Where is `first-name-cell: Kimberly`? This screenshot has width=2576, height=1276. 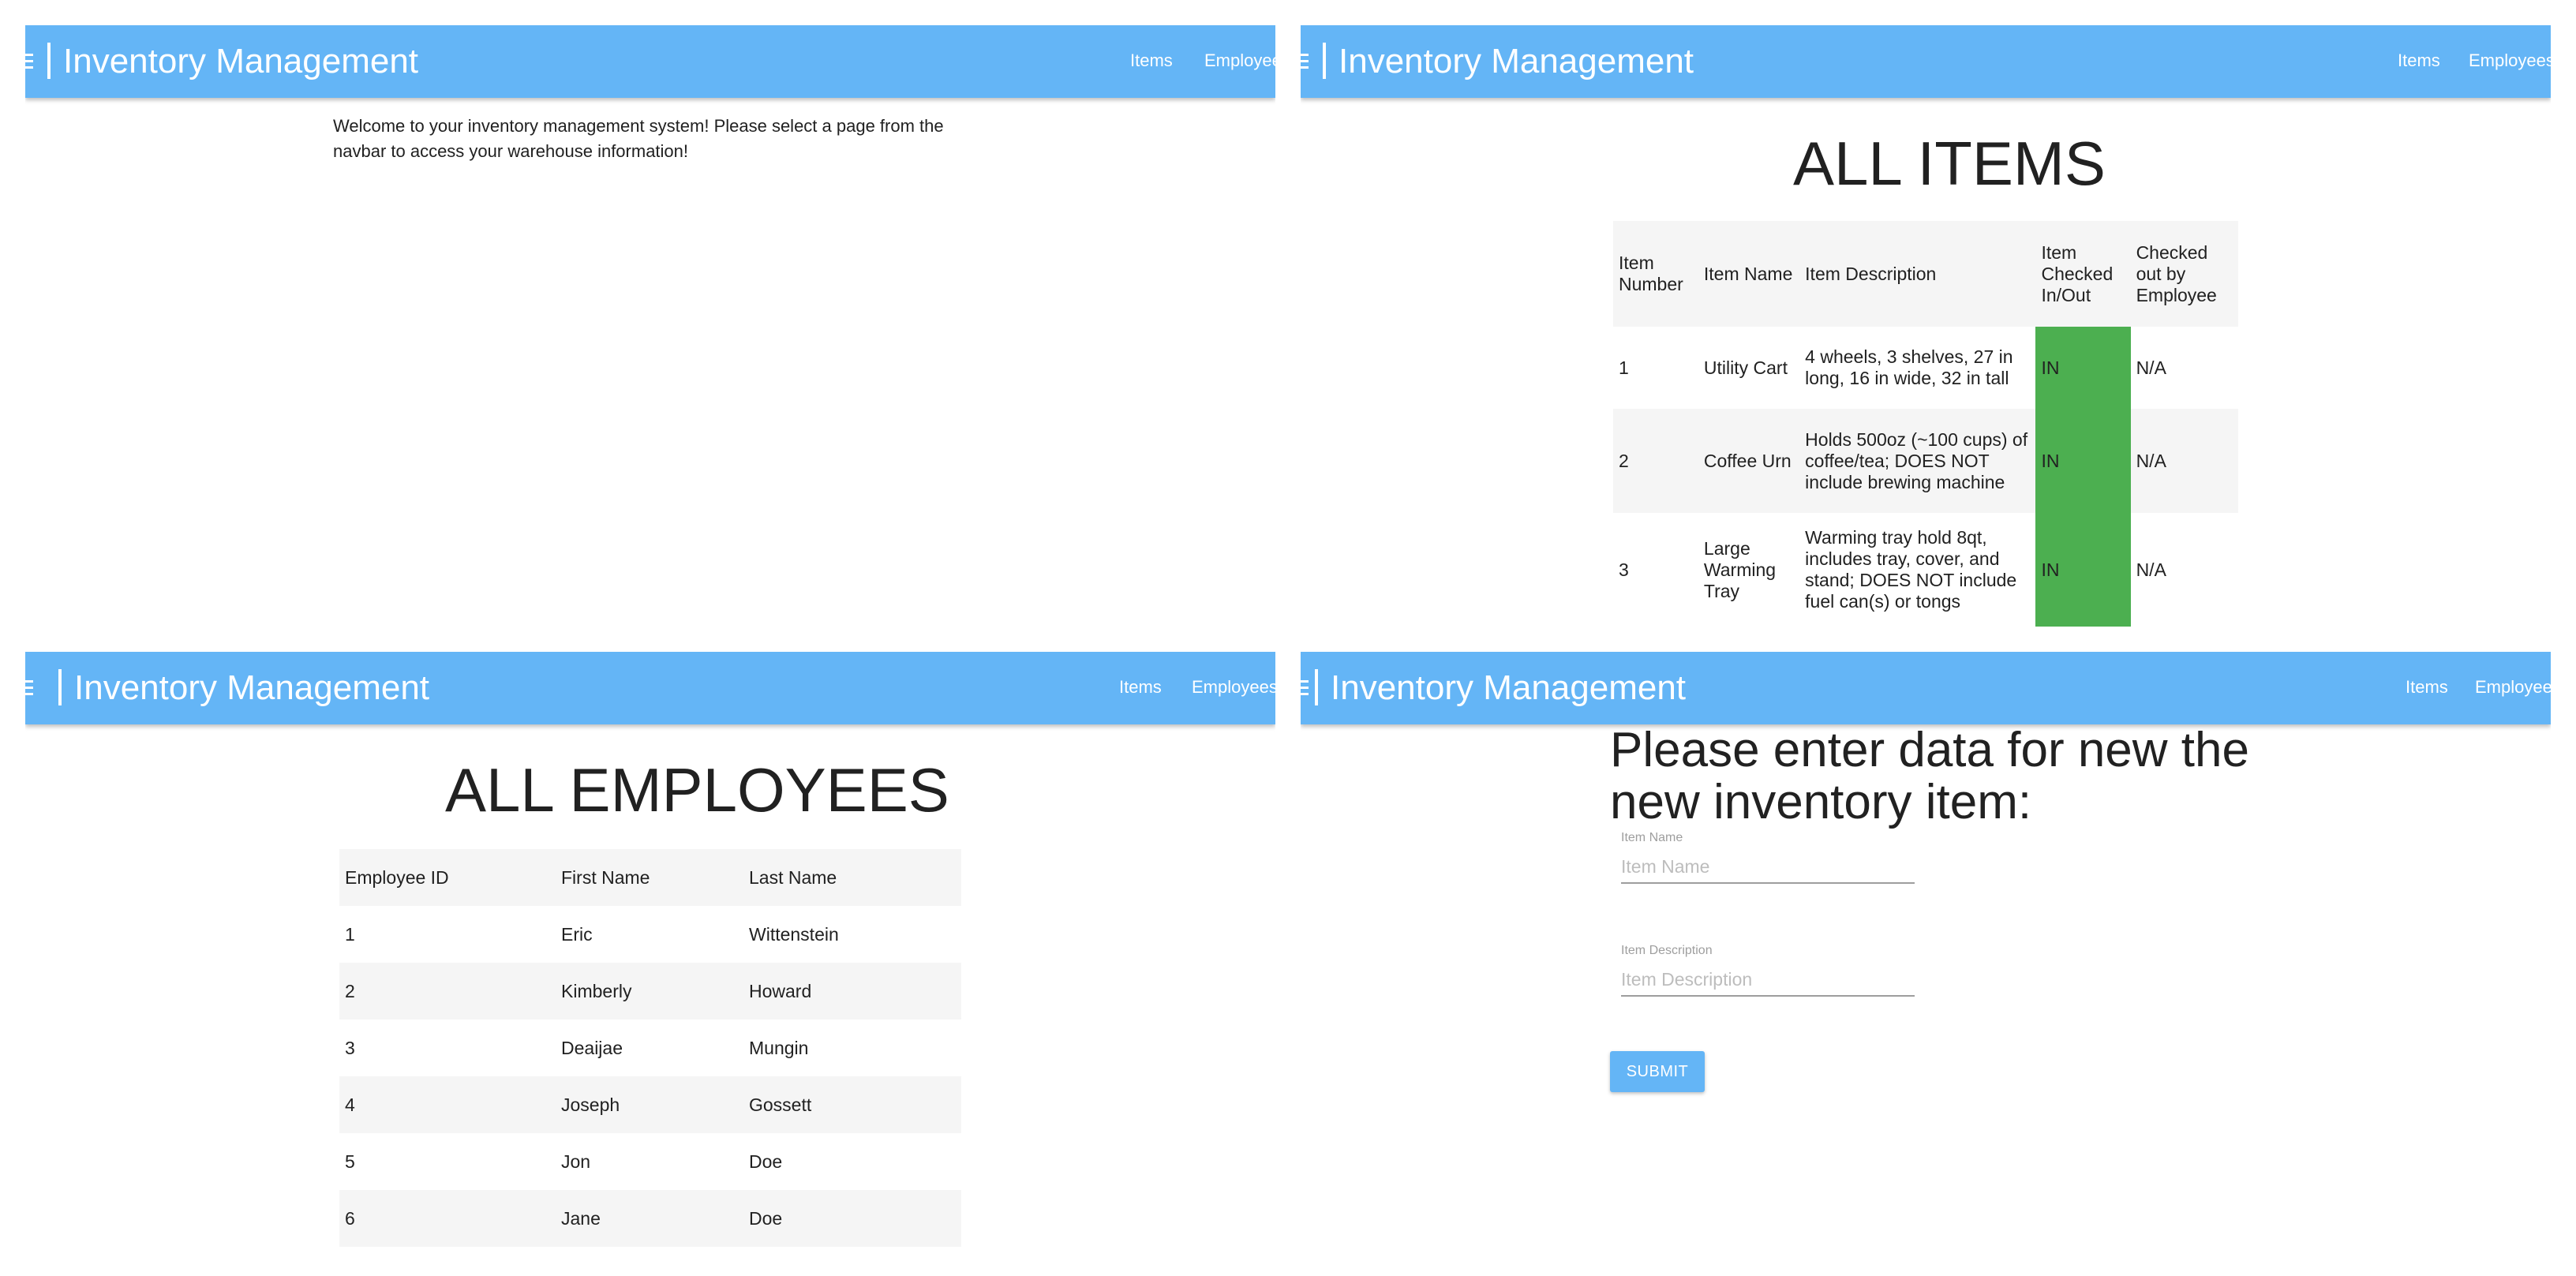 first-name-cell: Kimberly is located at coordinates (596, 990).